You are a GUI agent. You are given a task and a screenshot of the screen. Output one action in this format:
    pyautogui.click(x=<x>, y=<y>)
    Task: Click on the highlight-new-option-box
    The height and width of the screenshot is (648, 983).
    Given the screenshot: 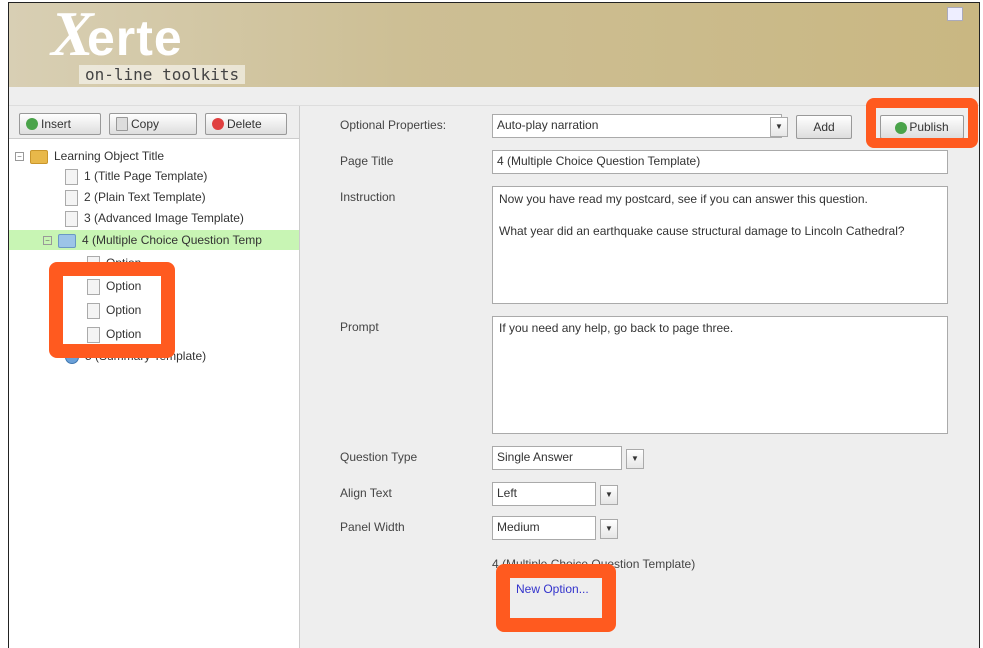 What is the action you would take?
    pyautogui.click(x=556, y=598)
    